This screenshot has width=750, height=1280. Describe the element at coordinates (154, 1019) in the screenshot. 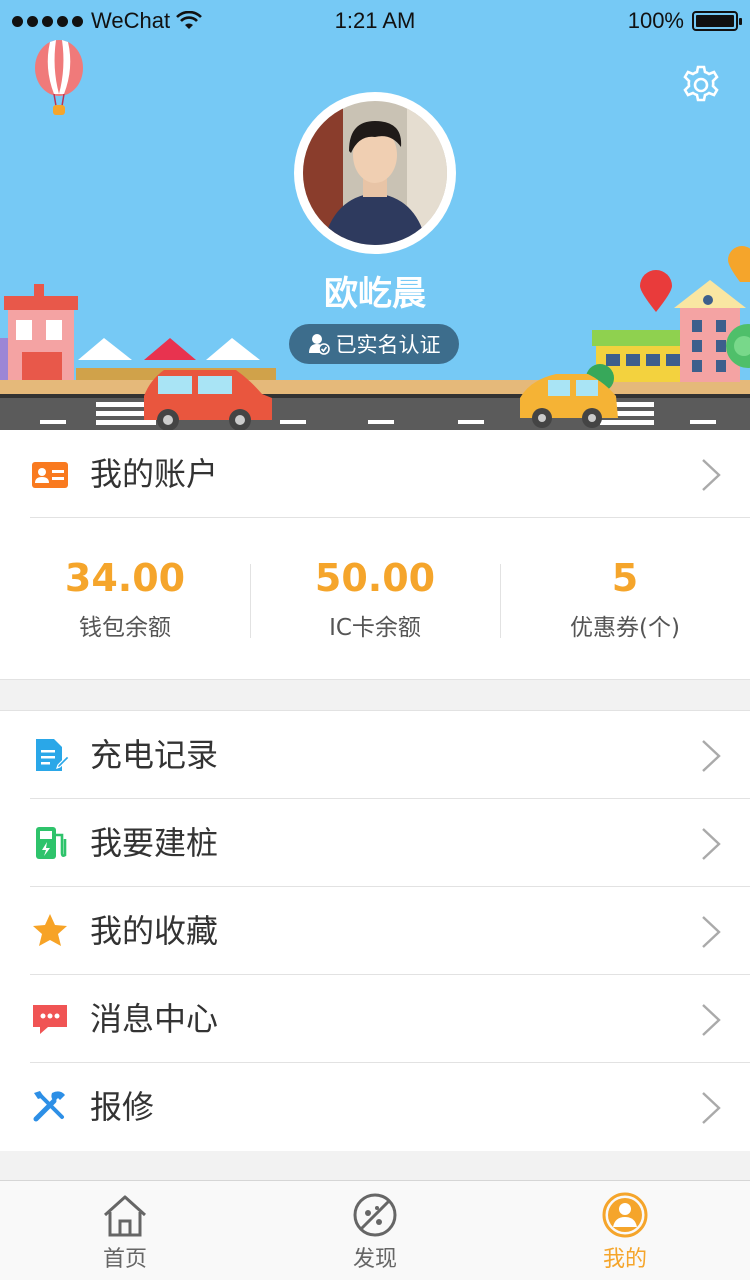

I see `message-center-label: 消息中心` at that location.